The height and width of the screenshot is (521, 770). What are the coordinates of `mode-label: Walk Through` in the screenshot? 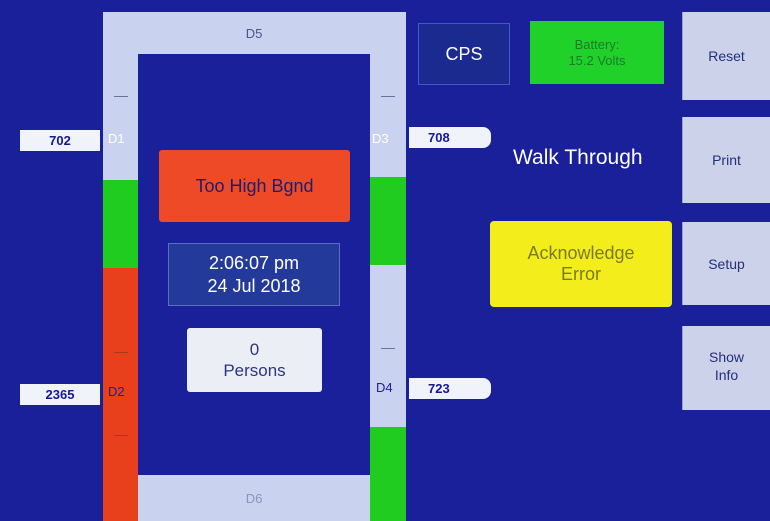 It's located at (578, 157).